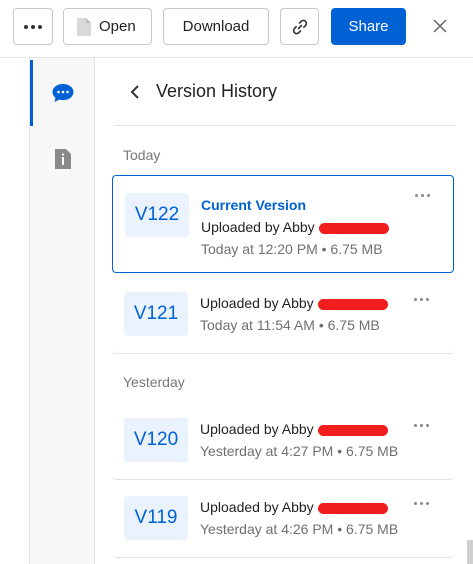 The width and height of the screenshot is (473, 564). I want to click on info-icon, so click(63, 159).